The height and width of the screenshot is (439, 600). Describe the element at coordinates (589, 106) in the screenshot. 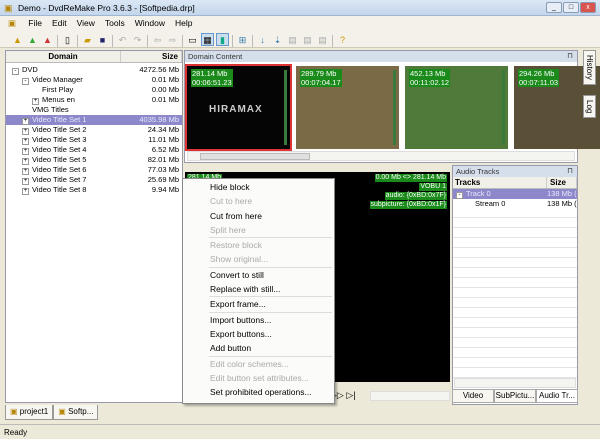

I see `tab-log: Log` at that location.